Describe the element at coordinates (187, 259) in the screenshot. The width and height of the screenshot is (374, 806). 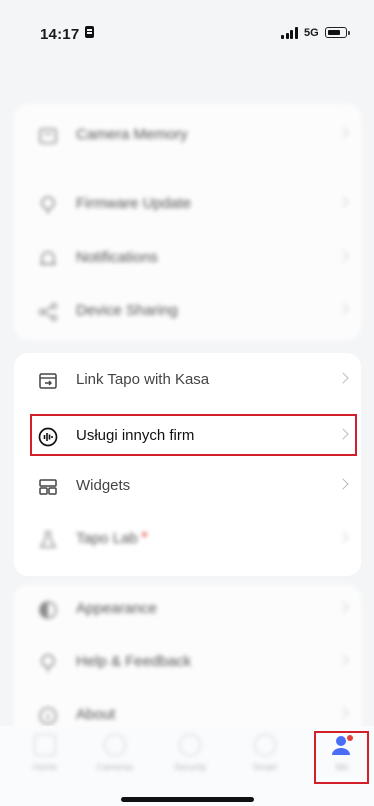
I see `menu-item-notifications: Notifications` at that location.